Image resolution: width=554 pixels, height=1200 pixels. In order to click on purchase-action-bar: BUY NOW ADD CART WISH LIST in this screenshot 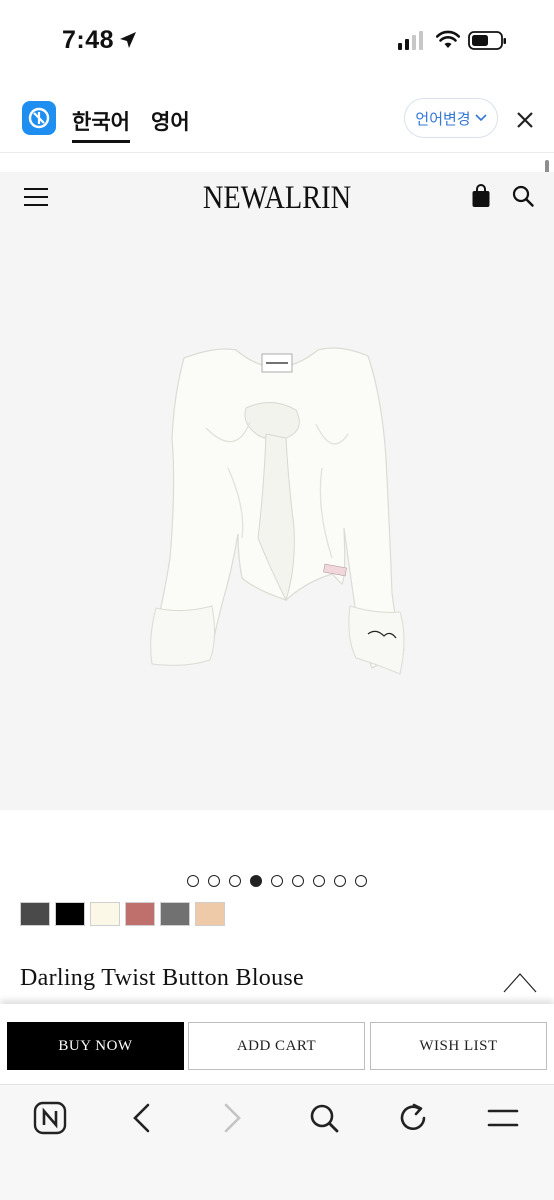, I will do `click(277, 1044)`.